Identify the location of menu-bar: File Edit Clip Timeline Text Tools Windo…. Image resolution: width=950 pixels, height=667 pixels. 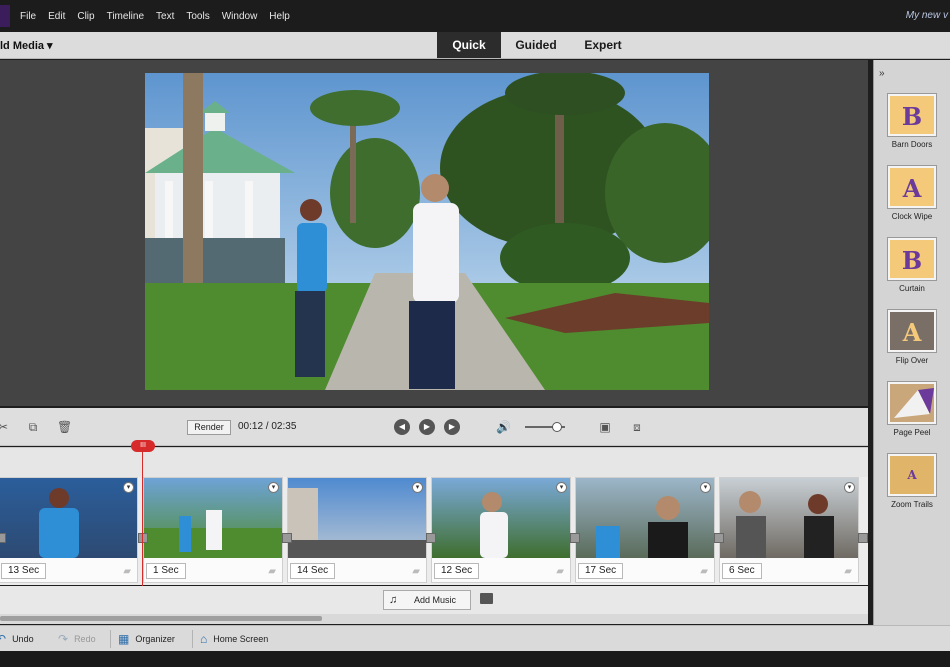
(475, 16).